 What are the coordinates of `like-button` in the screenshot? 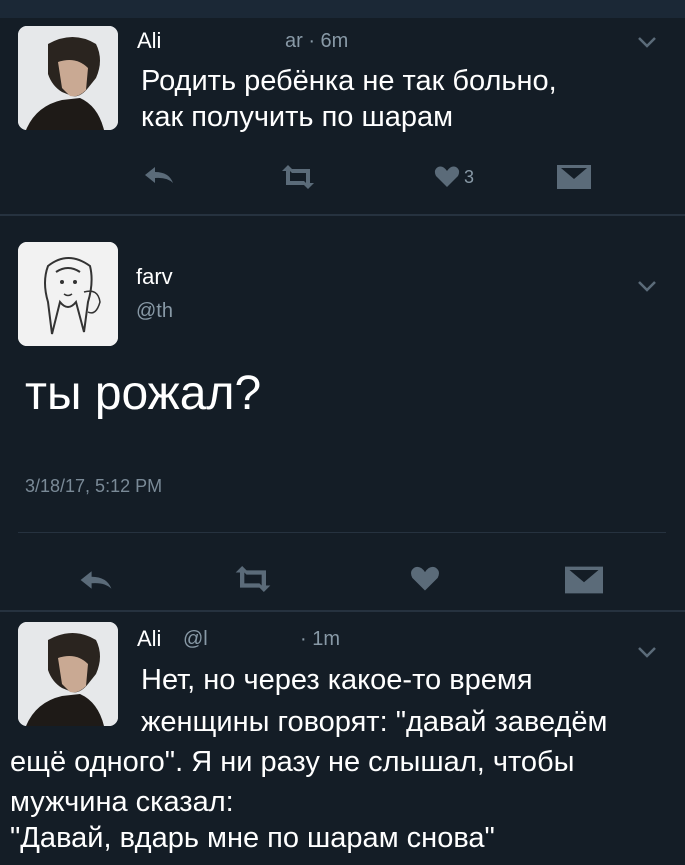 It's located at (425, 579).